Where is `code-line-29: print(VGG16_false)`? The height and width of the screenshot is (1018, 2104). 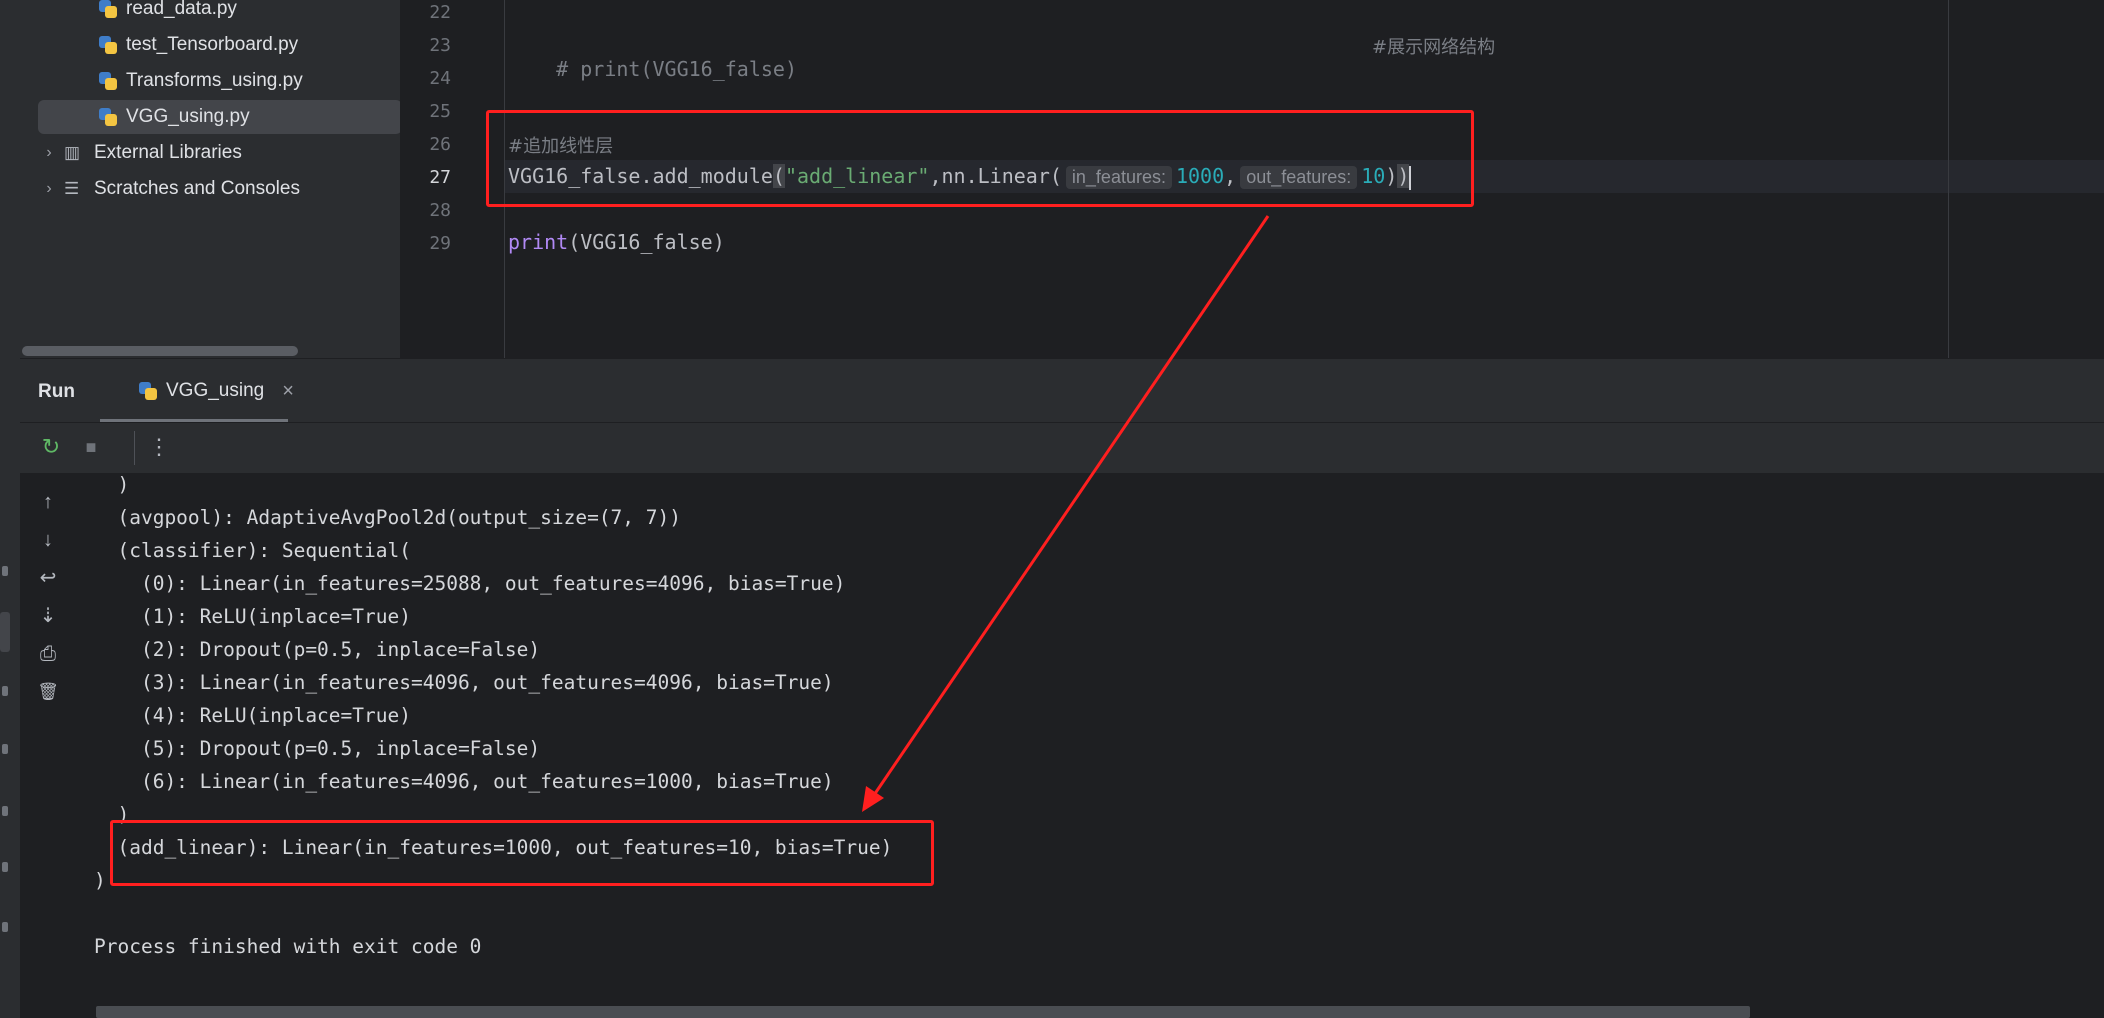
code-line-29: print(VGG16_false) is located at coordinates (616, 242).